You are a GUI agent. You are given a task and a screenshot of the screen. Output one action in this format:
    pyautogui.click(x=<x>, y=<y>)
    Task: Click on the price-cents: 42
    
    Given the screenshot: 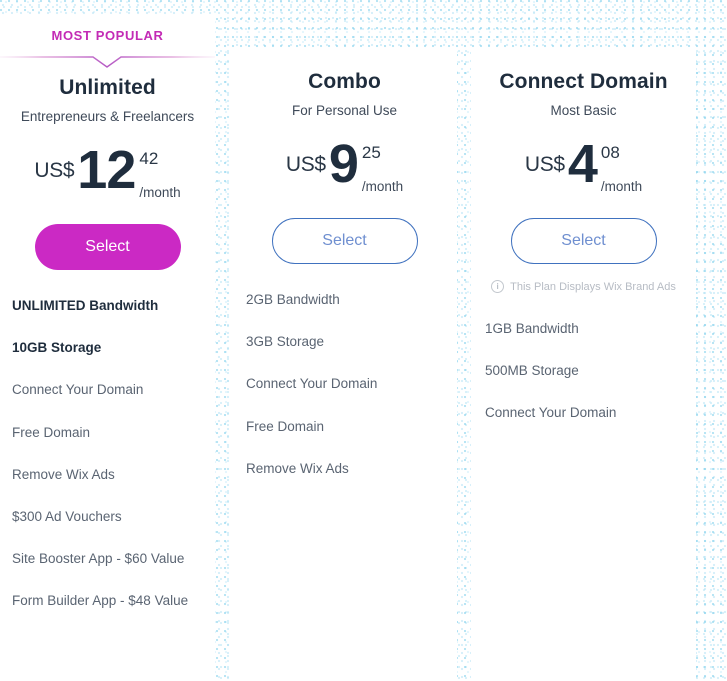 What is the action you would take?
    pyautogui.click(x=149, y=158)
    